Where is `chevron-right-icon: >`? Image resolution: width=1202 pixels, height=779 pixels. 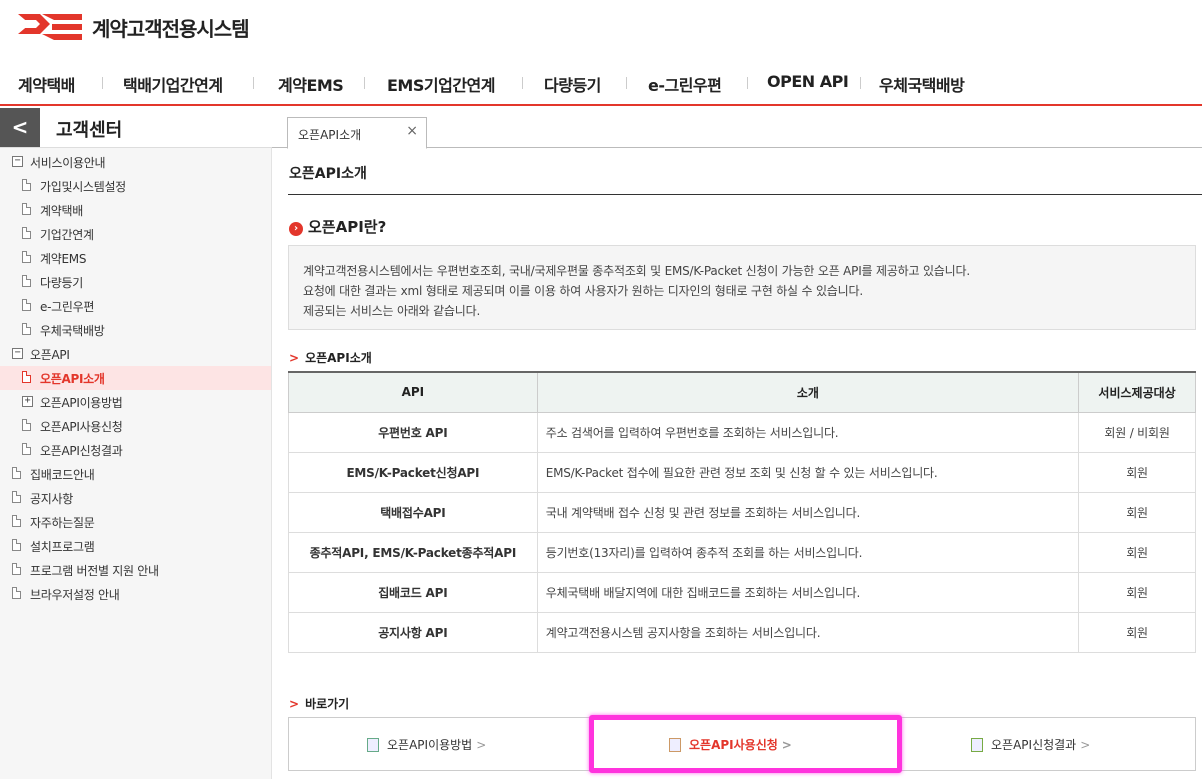
chevron-right-icon: > is located at coordinates (294, 704).